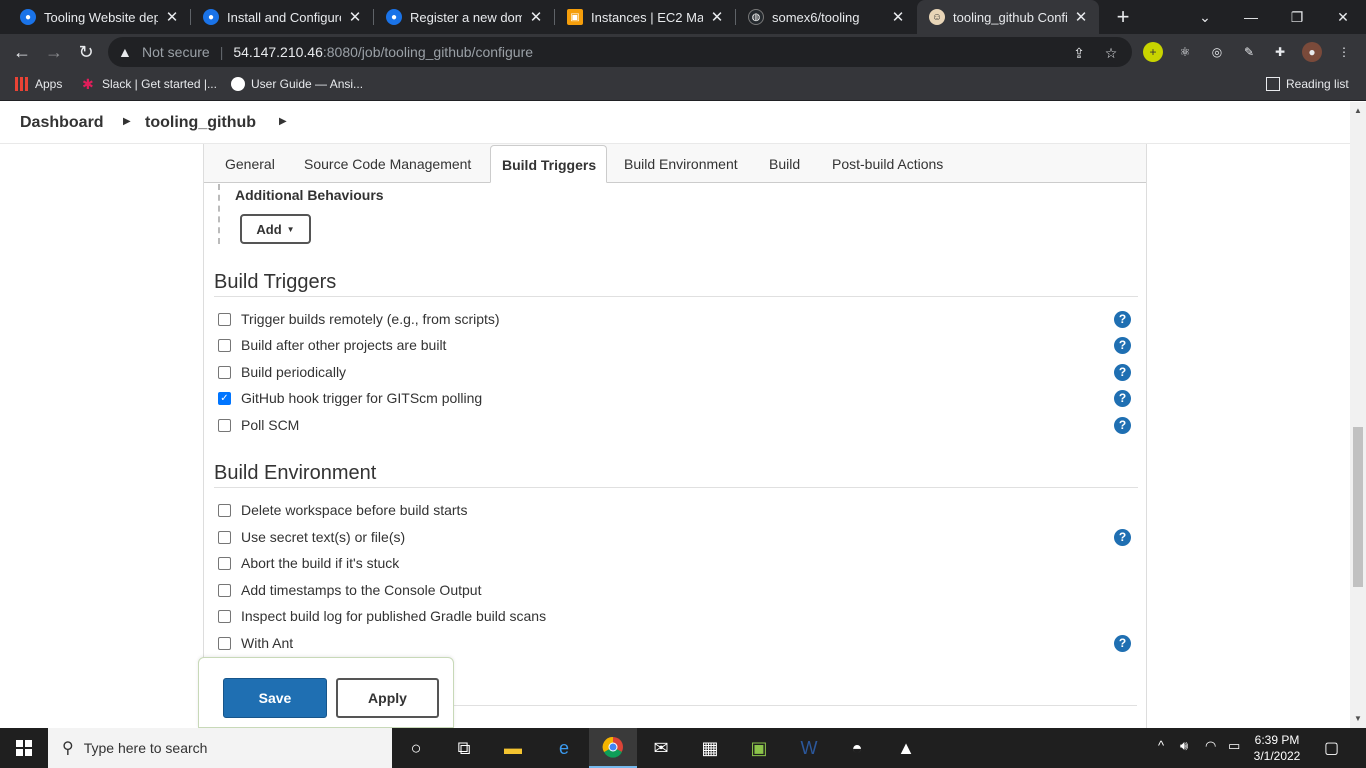 The height and width of the screenshot is (768, 1366). What do you see at coordinates (784, 164) in the screenshot?
I see `tab-build: Build` at bounding box center [784, 164].